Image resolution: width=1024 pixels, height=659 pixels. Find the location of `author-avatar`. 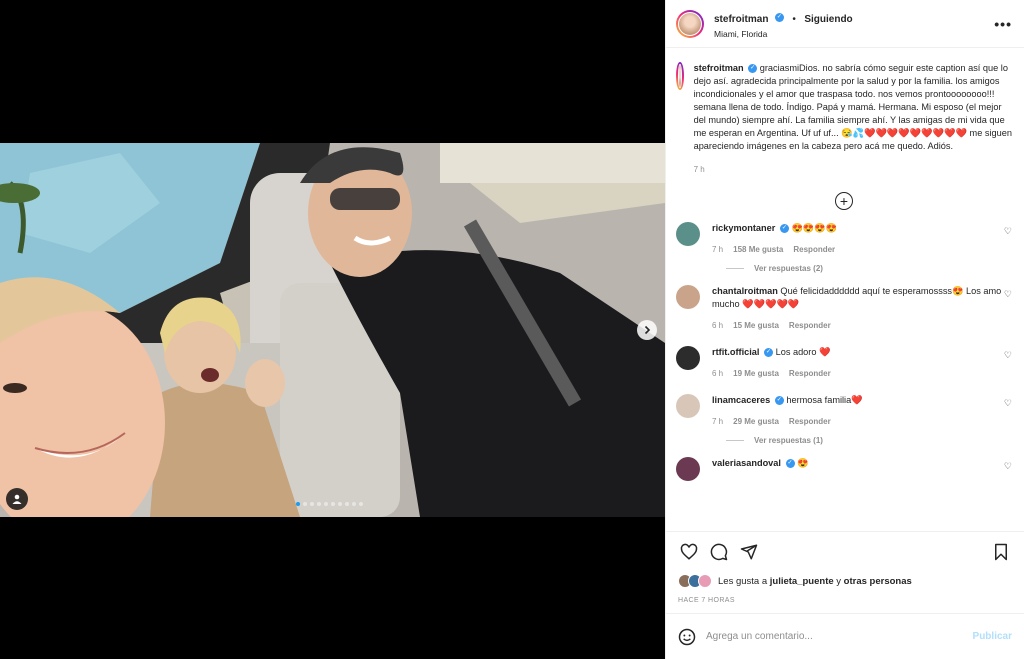

author-avatar is located at coordinates (690, 23).